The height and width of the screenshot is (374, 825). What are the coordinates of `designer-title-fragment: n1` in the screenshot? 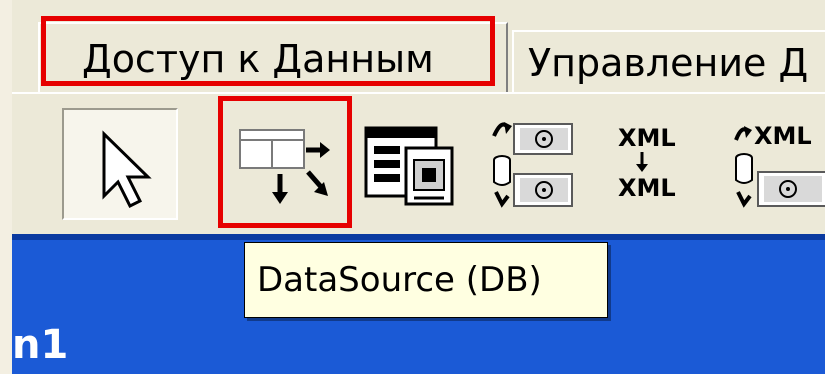 It's located at (40, 345).